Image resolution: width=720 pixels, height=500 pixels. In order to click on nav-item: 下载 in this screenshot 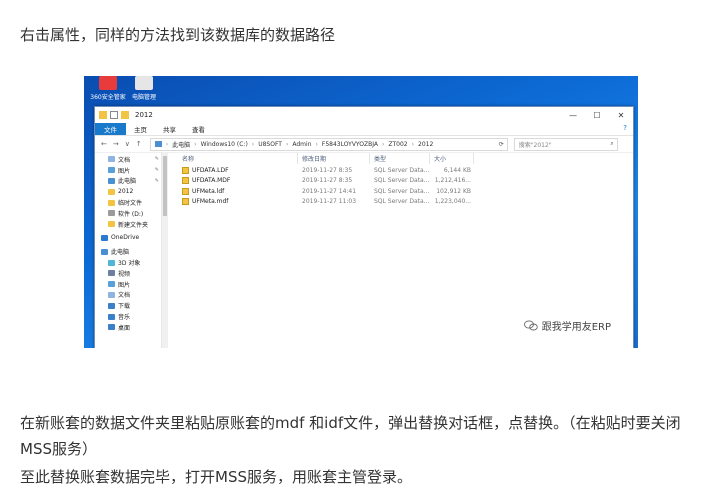, I will do `click(128, 305)`.